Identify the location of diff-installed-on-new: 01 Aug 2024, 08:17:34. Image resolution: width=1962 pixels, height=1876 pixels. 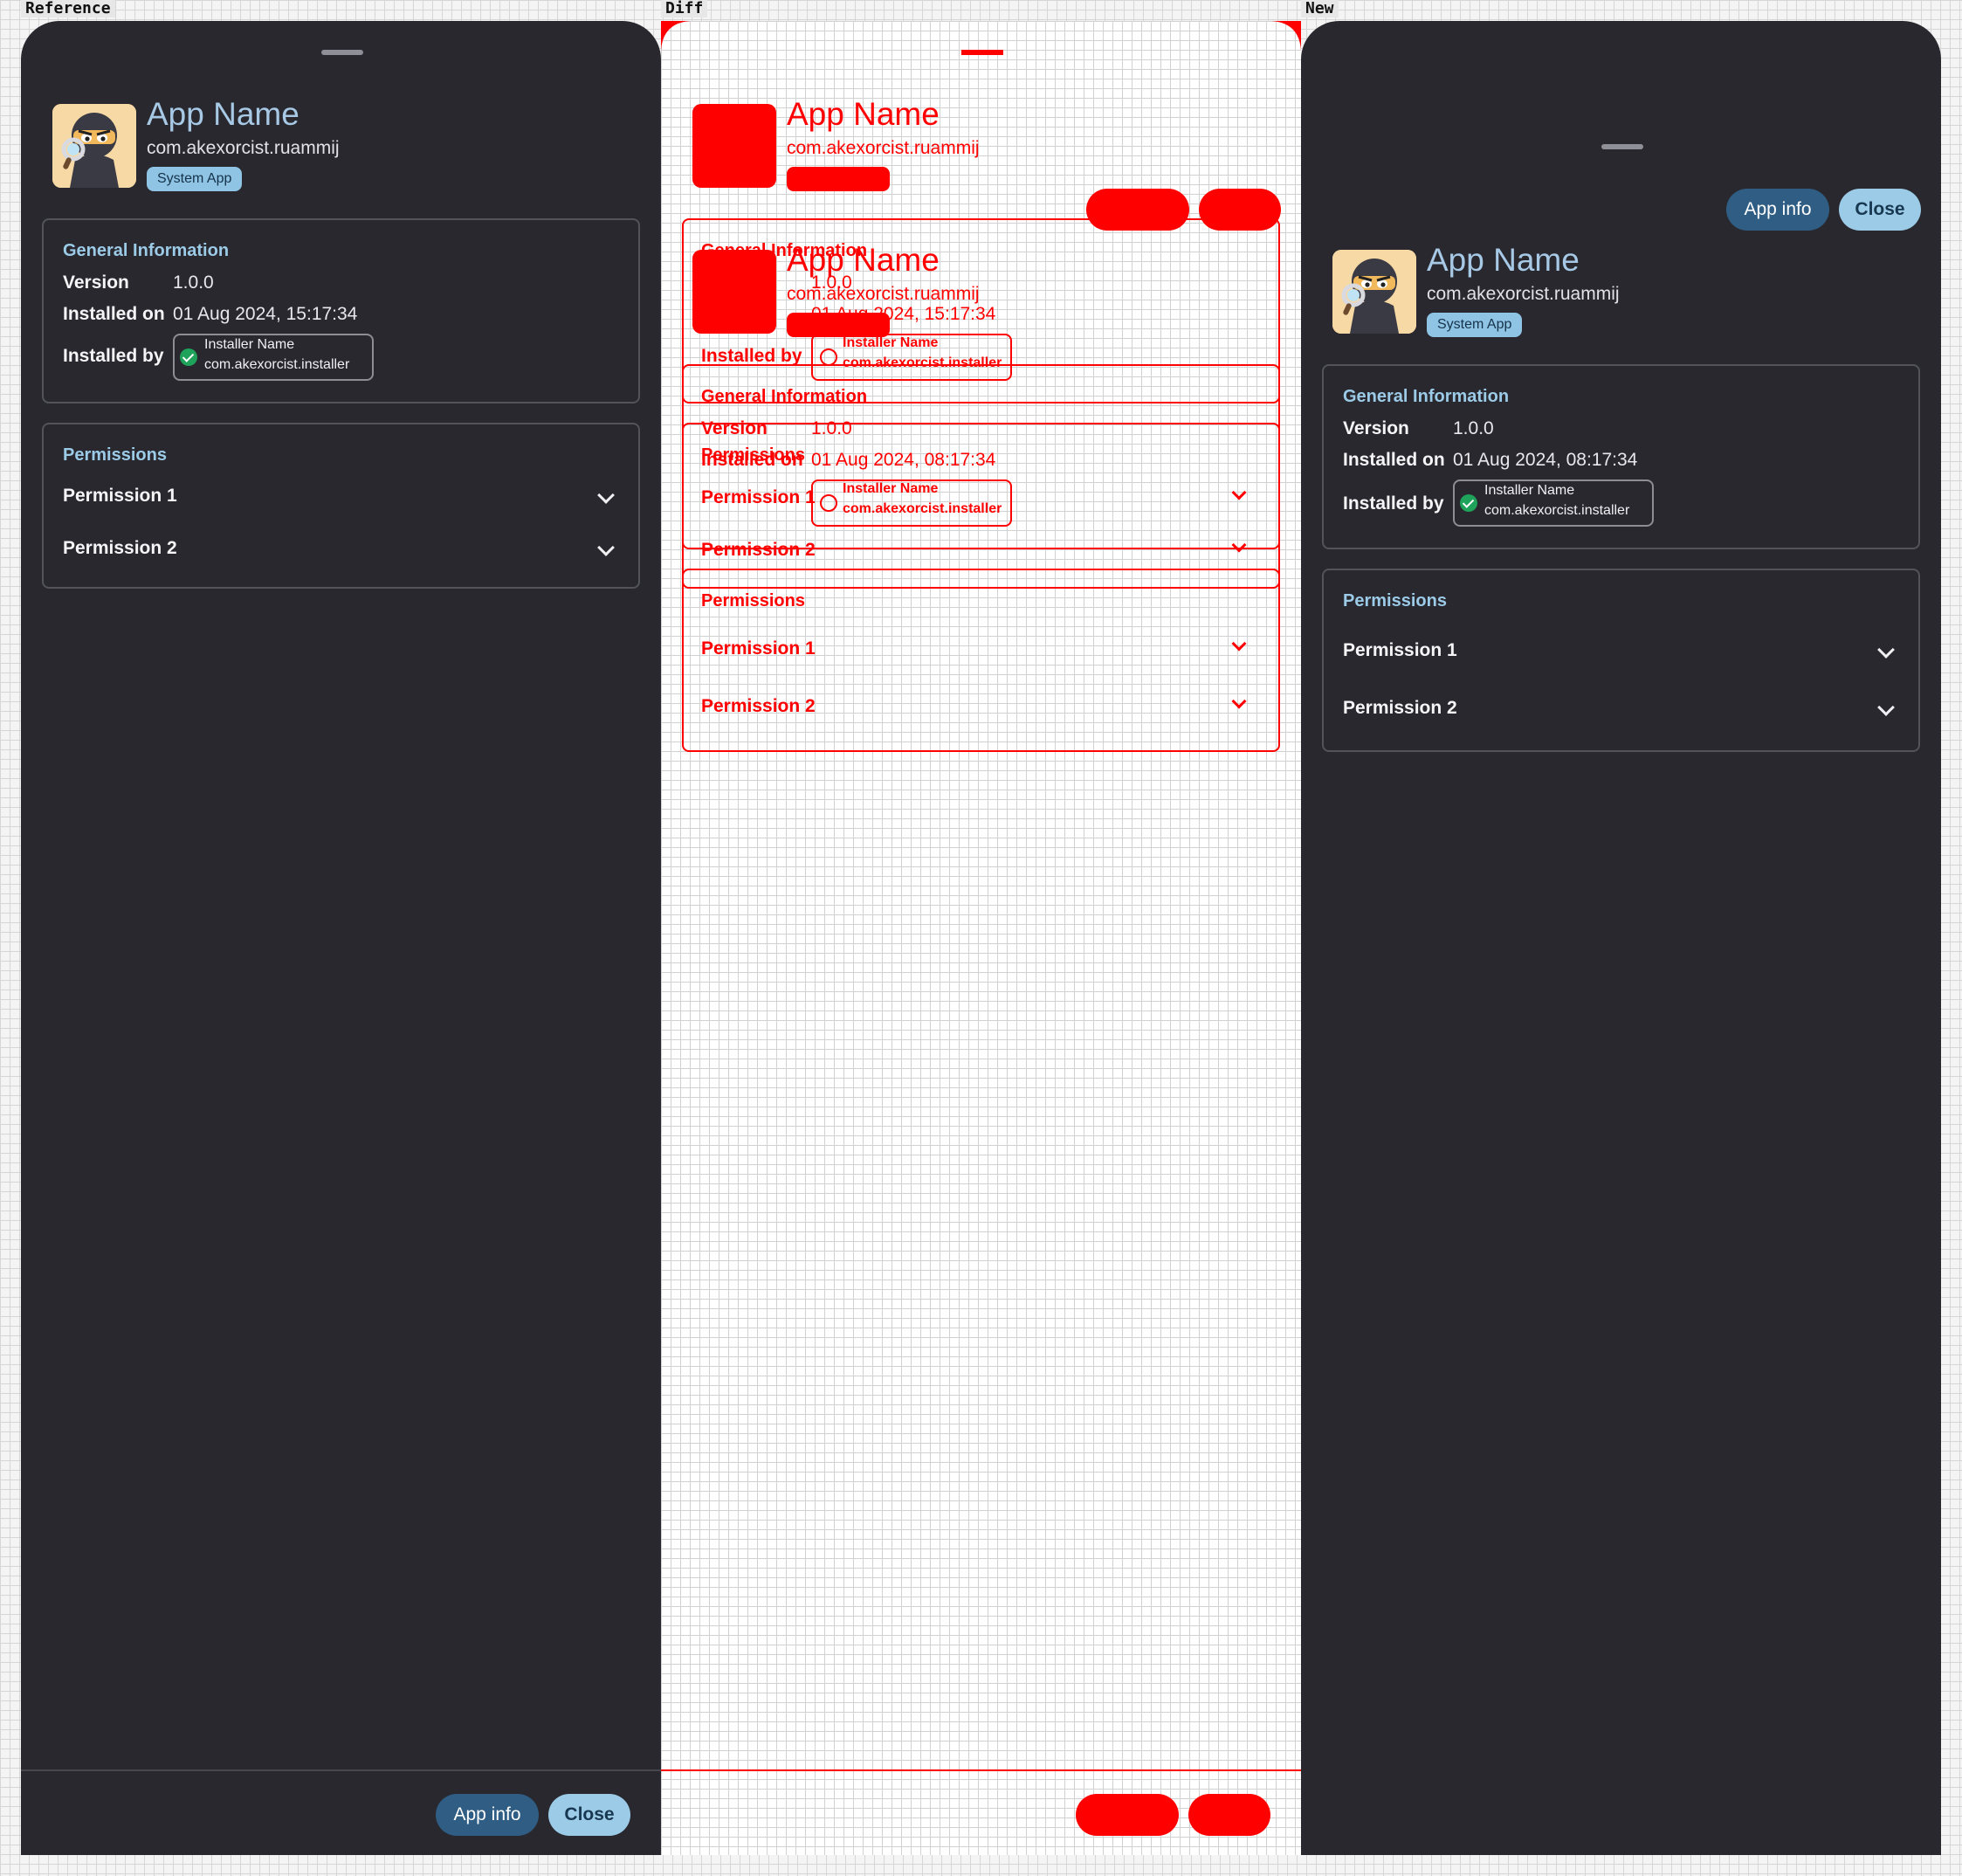
(904, 460).